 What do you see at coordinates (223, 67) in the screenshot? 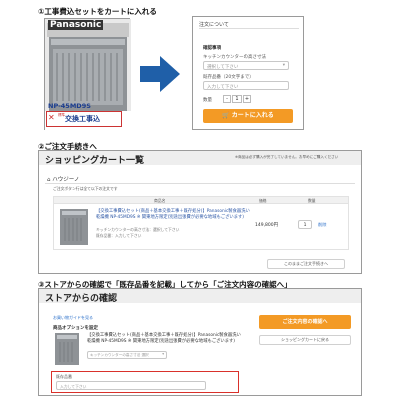
I see `select-value: 選択して下さい` at bounding box center [223, 67].